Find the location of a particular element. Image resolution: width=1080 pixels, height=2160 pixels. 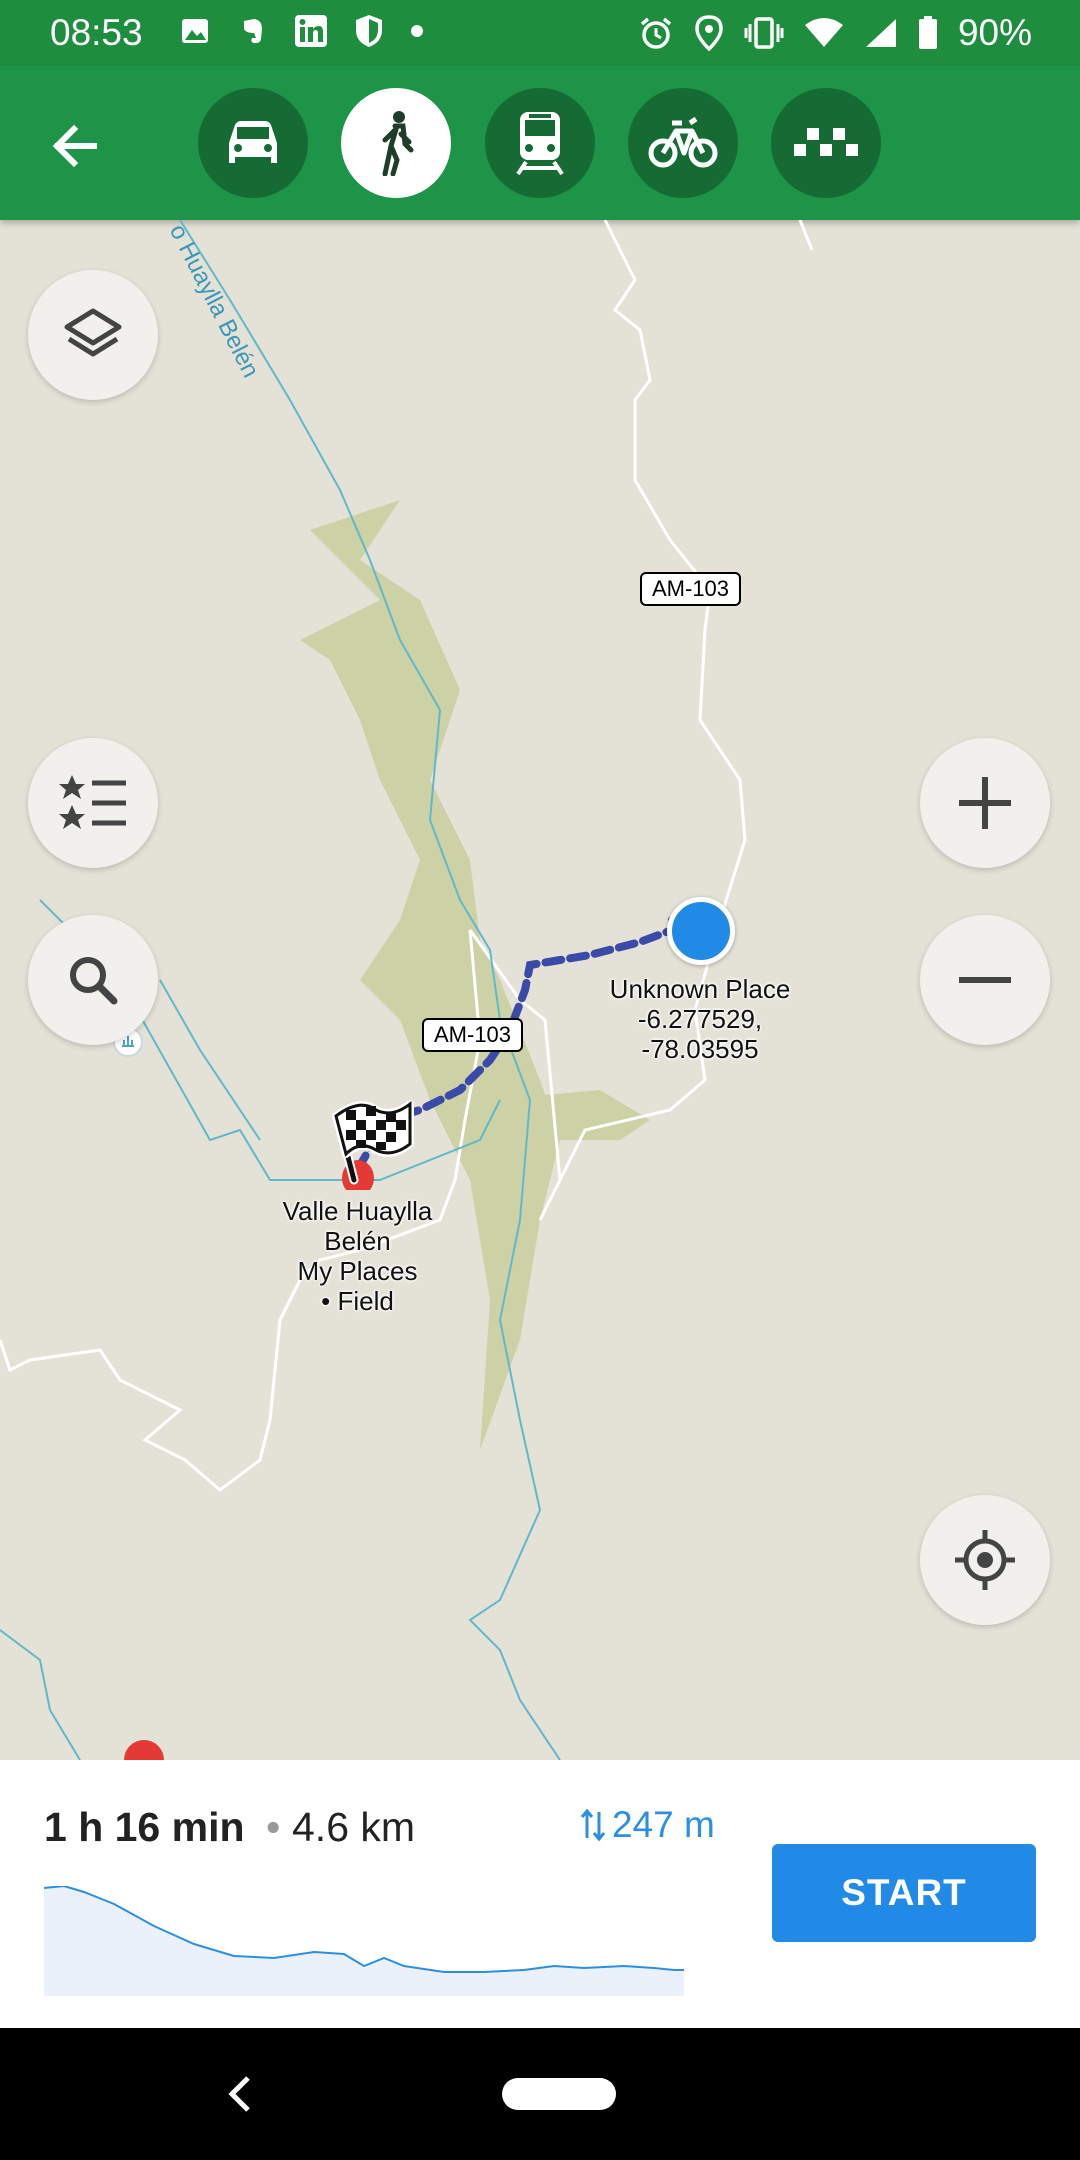

car-icon is located at coordinates (253, 142).